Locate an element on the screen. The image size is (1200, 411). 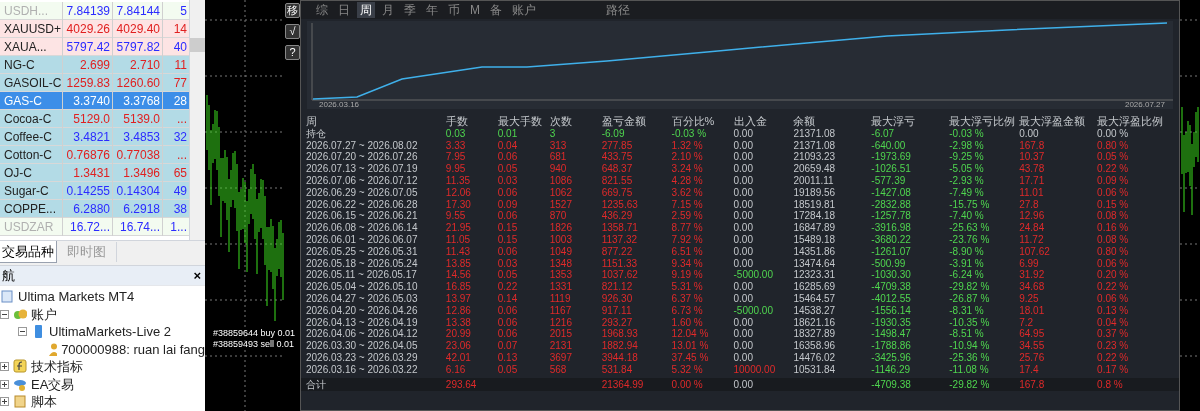
column-header: 最大浮亏 is located at coordinates (894, 122).